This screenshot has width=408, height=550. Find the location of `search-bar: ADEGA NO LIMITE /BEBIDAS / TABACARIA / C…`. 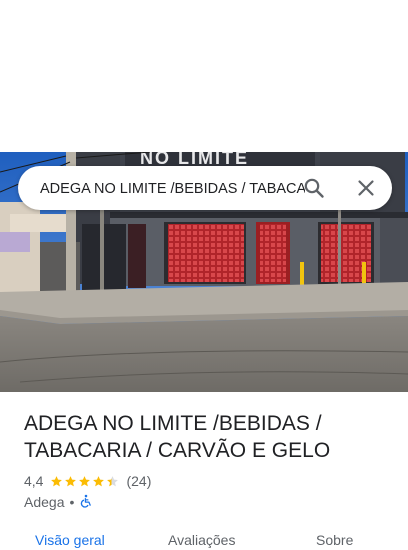

search-bar: ADEGA NO LIMITE /BEBIDAS / TABACARIA / C… is located at coordinates (205, 188).